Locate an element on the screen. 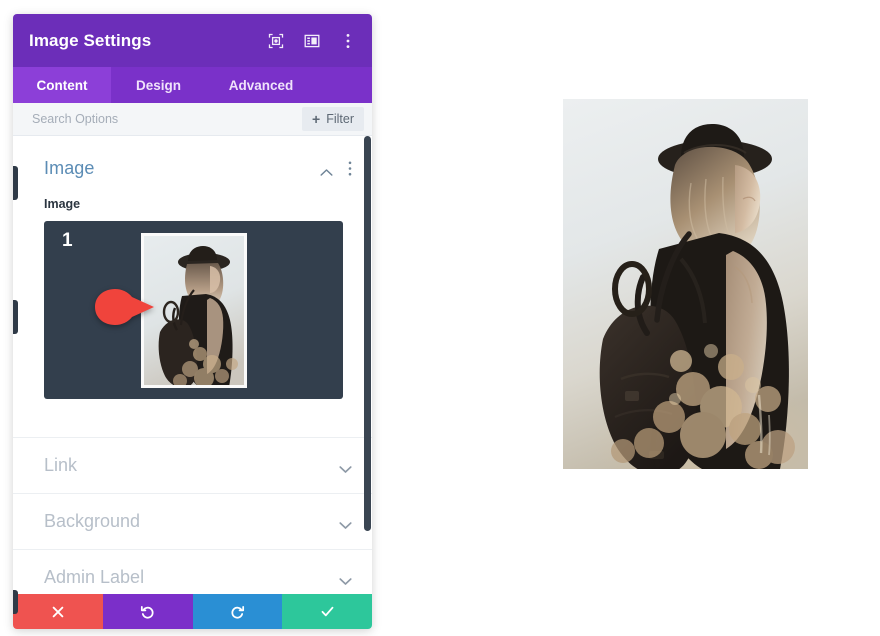  search-input is located at coordinates (167, 119).